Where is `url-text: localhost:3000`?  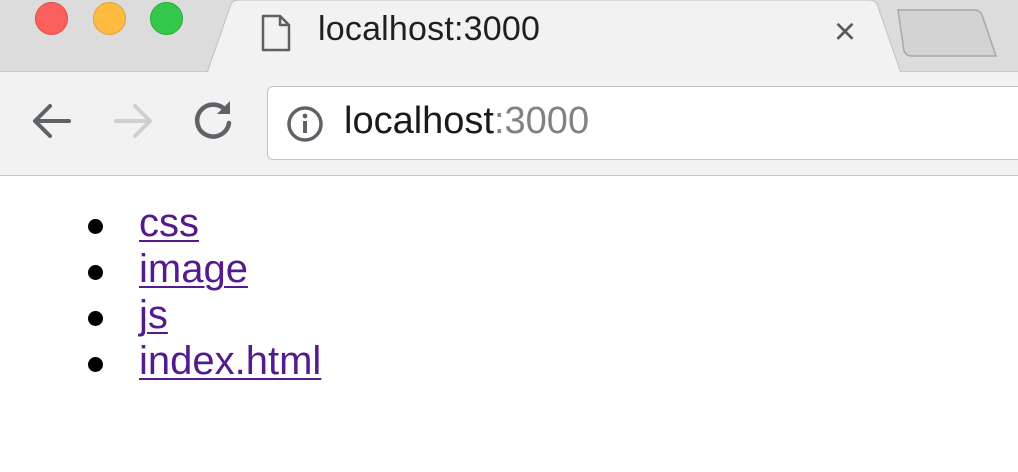 url-text: localhost:3000 is located at coordinates (466, 121).